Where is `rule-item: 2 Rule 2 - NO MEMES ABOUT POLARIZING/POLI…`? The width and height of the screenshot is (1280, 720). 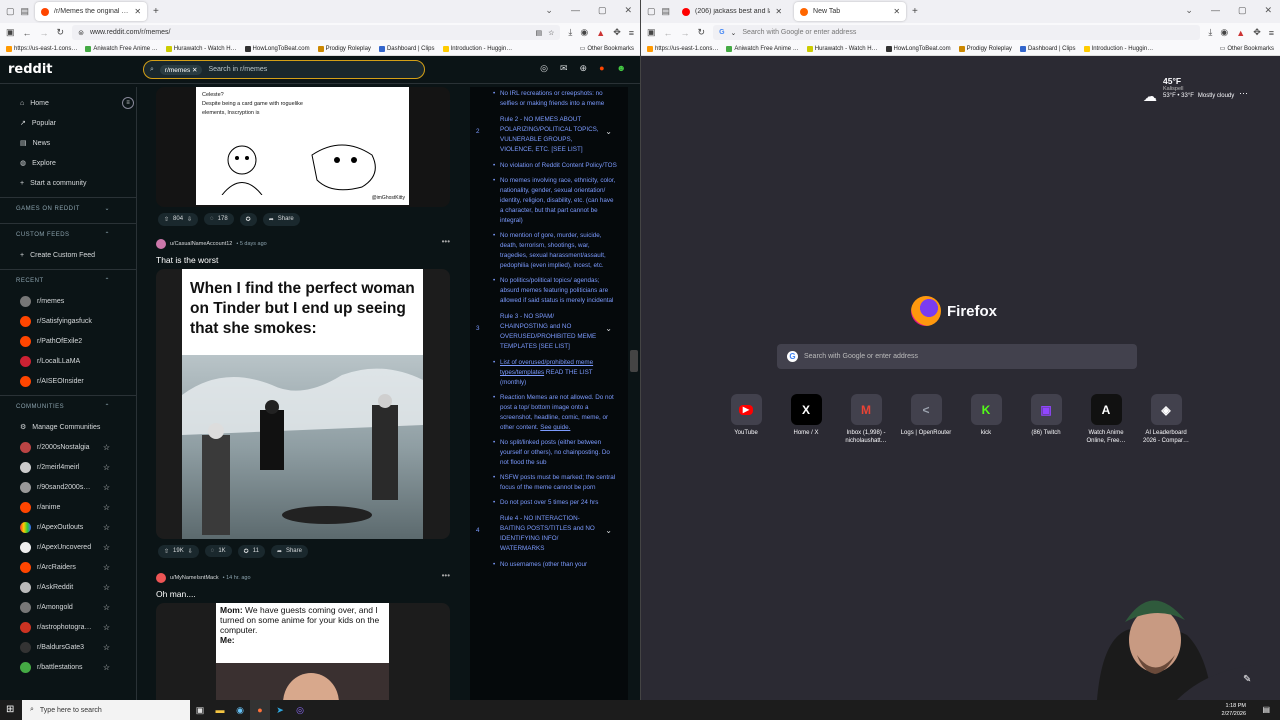
rule-item: 2 Rule 2 - NO MEMES ABOUT POLARIZING/POLI… is located at coordinates (547, 135).